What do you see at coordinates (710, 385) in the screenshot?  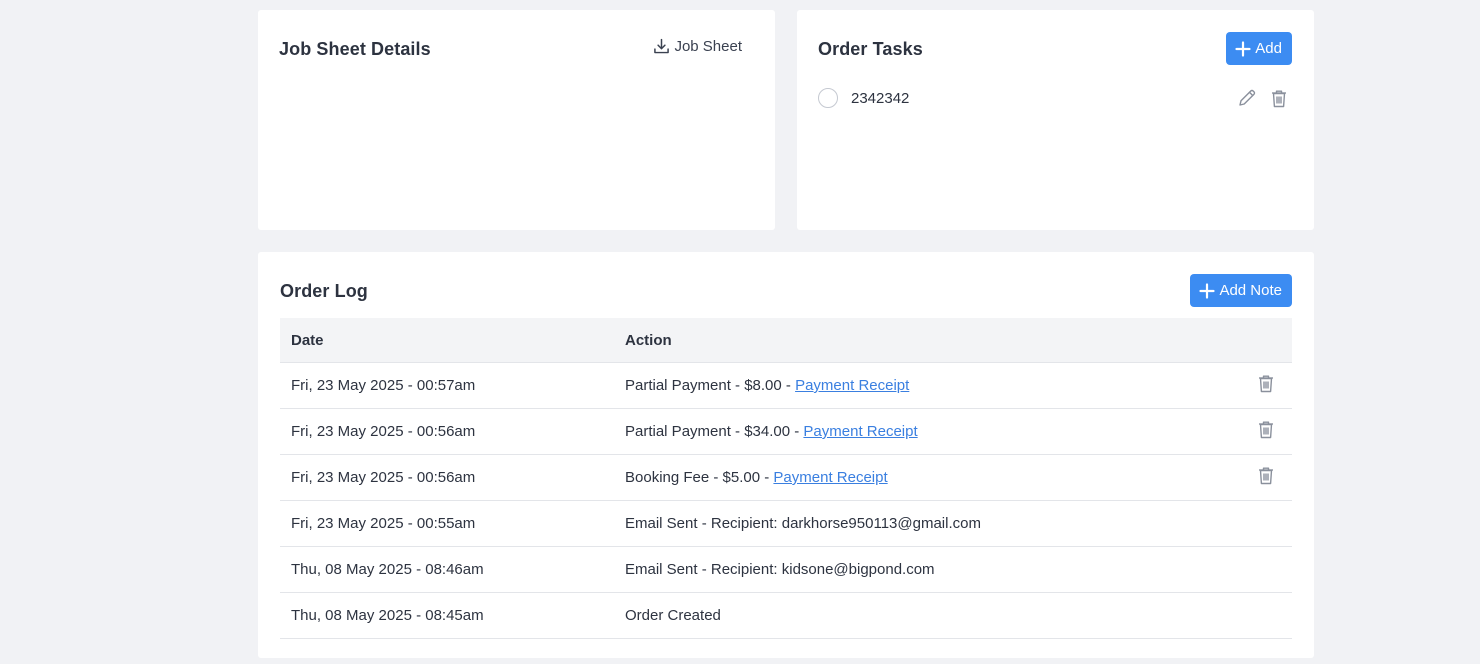 I see `log-action: Partial Payment - $8.00 -` at bounding box center [710, 385].